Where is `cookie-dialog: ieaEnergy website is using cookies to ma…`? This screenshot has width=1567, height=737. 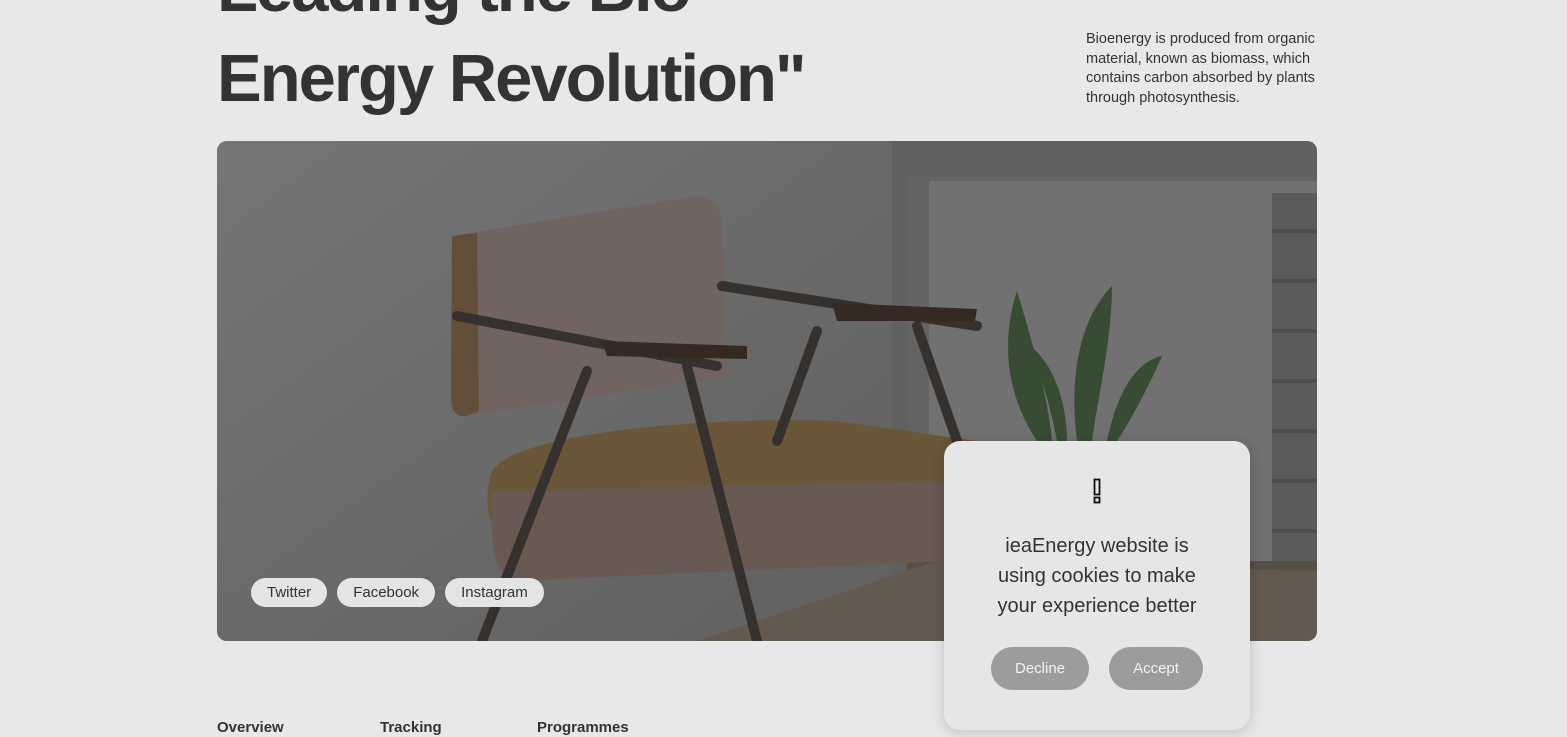
cookie-dialog: ieaEnergy website is using cookies to ma… is located at coordinates (1097, 585).